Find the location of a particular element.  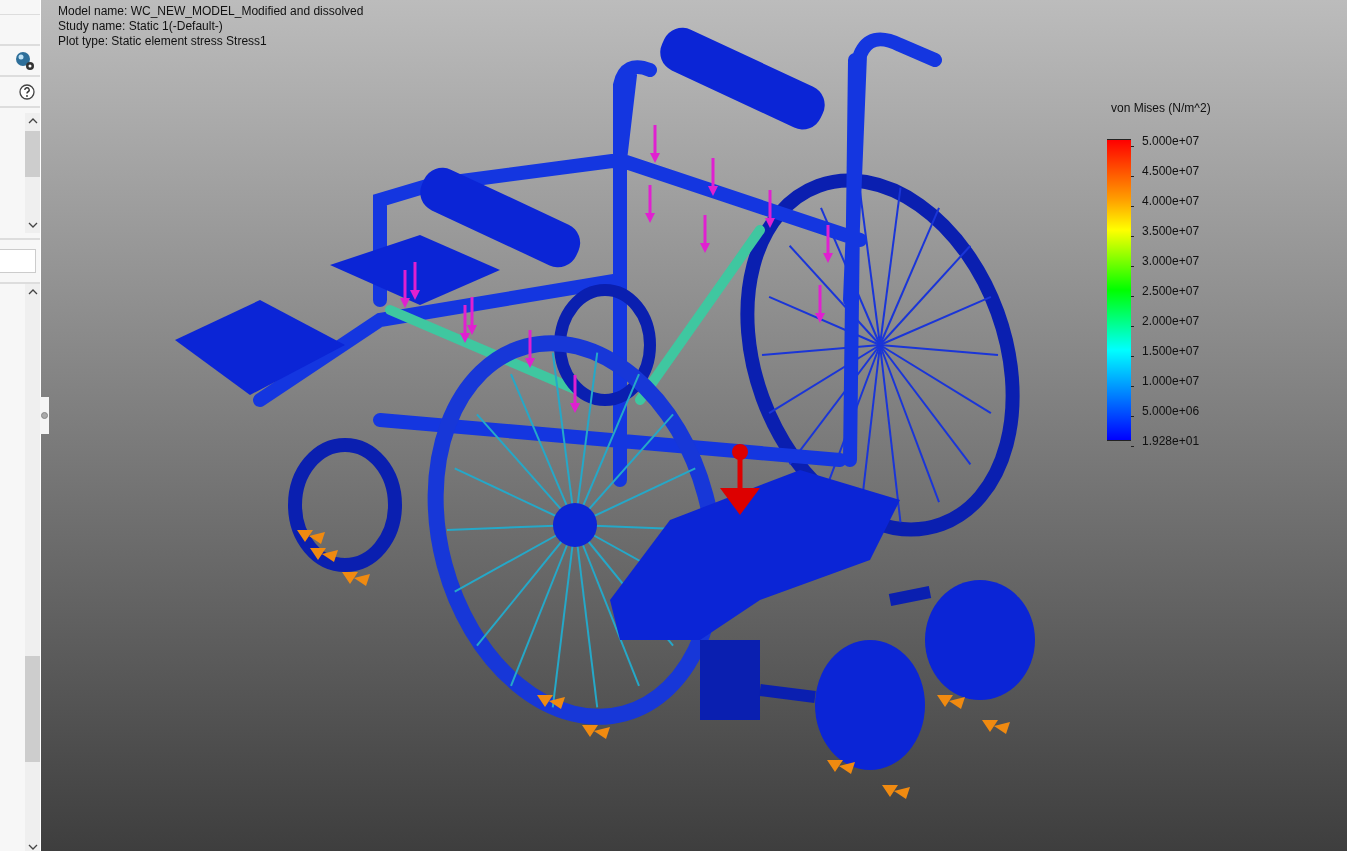

legend-value: 2.000e+07 is located at coordinates (1171, 321).